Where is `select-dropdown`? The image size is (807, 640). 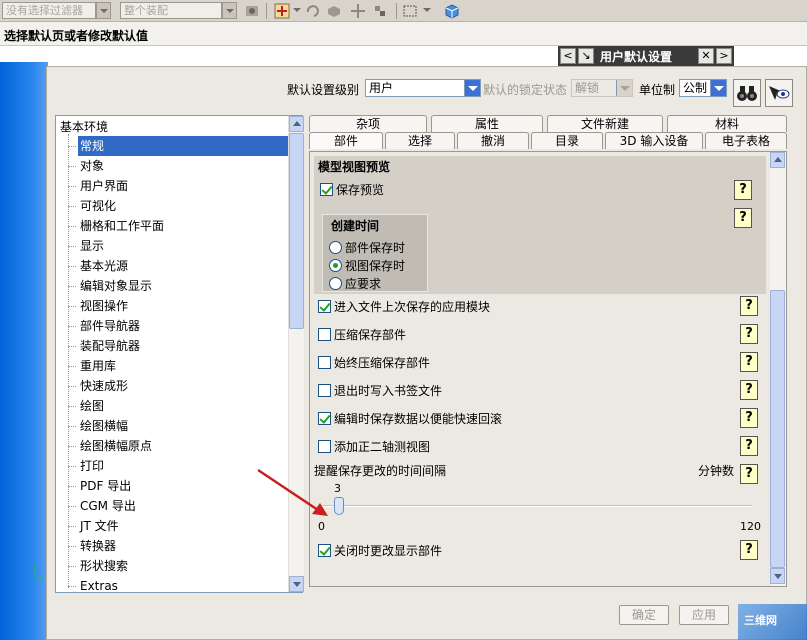 select-dropdown is located at coordinates (425, 10).